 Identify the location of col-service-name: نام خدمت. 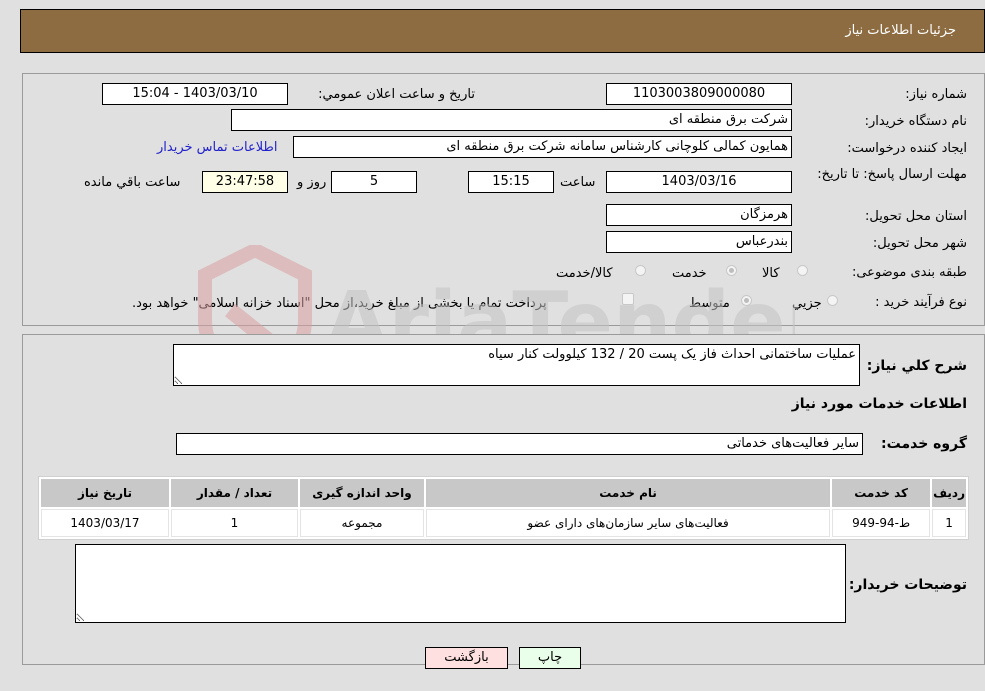
(628, 493).